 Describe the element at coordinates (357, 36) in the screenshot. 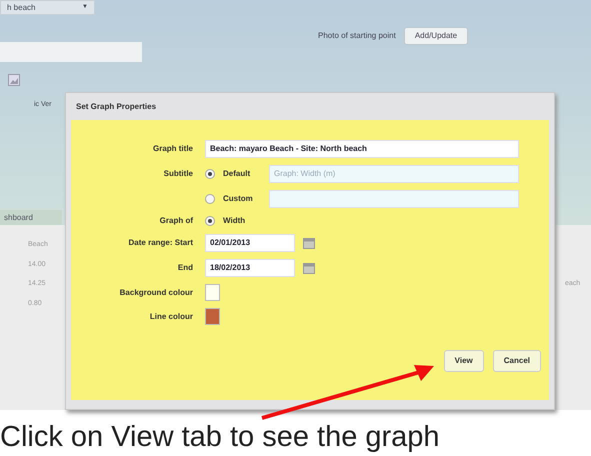

I see `photo-label: Photo of starting point` at that location.